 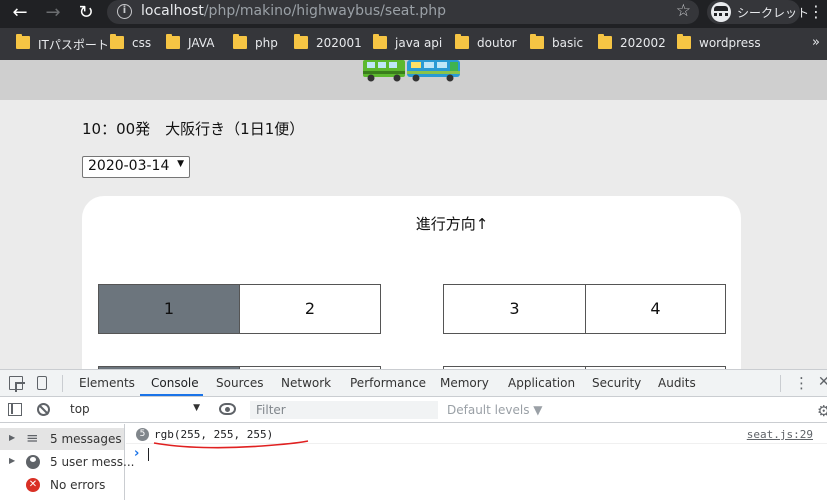 What do you see at coordinates (62, 439) in the screenshot?
I see `sidebar-item-messages: ▶ 5 messages` at bounding box center [62, 439].